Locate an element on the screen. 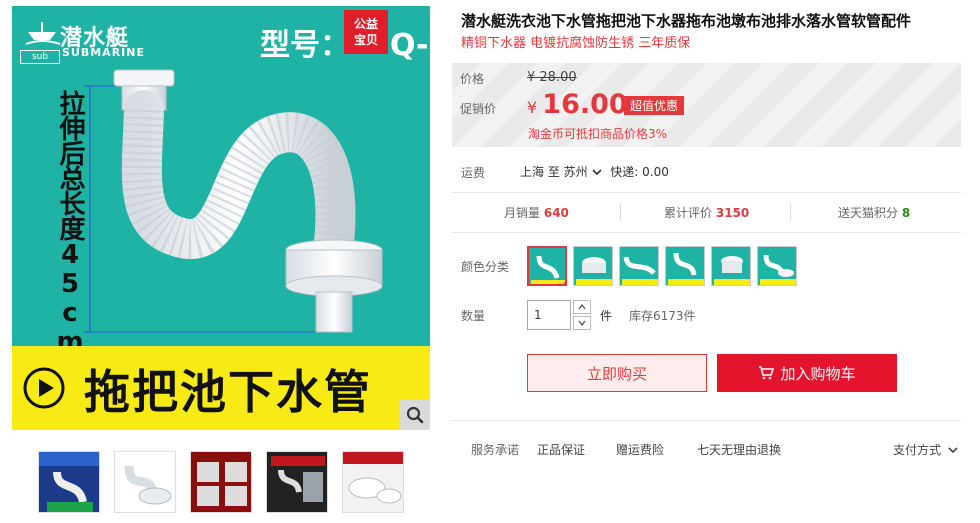 The width and height of the screenshot is (980, 523). quantity-input is located at coordinates (549, 315).